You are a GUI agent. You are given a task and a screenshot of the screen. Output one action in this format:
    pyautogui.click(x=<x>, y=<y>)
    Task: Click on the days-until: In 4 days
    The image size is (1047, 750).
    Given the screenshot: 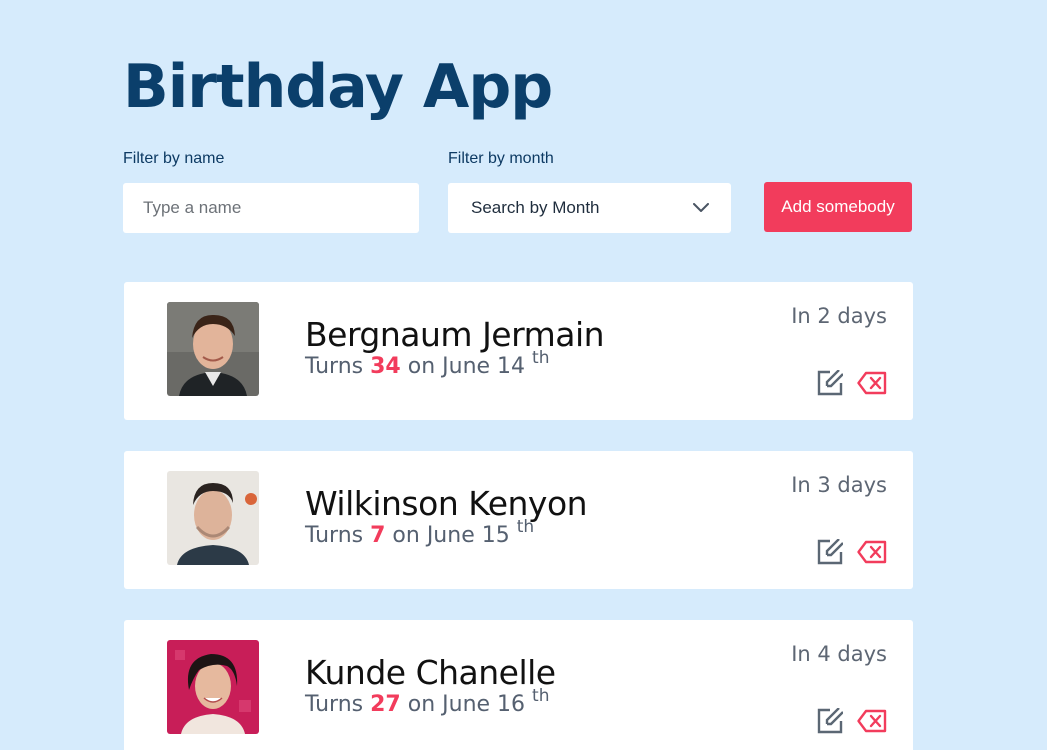 What is the action you would take?
    pyautogui.click(x=839, y=654)
    